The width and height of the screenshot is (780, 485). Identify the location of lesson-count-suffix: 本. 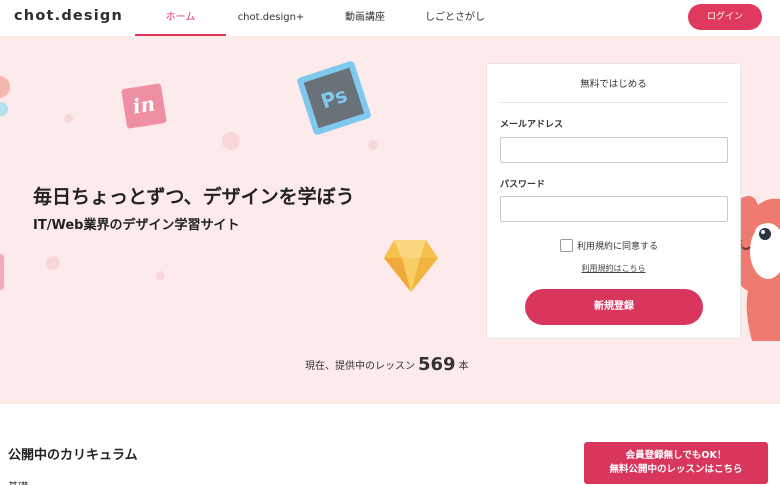
(463, 366).